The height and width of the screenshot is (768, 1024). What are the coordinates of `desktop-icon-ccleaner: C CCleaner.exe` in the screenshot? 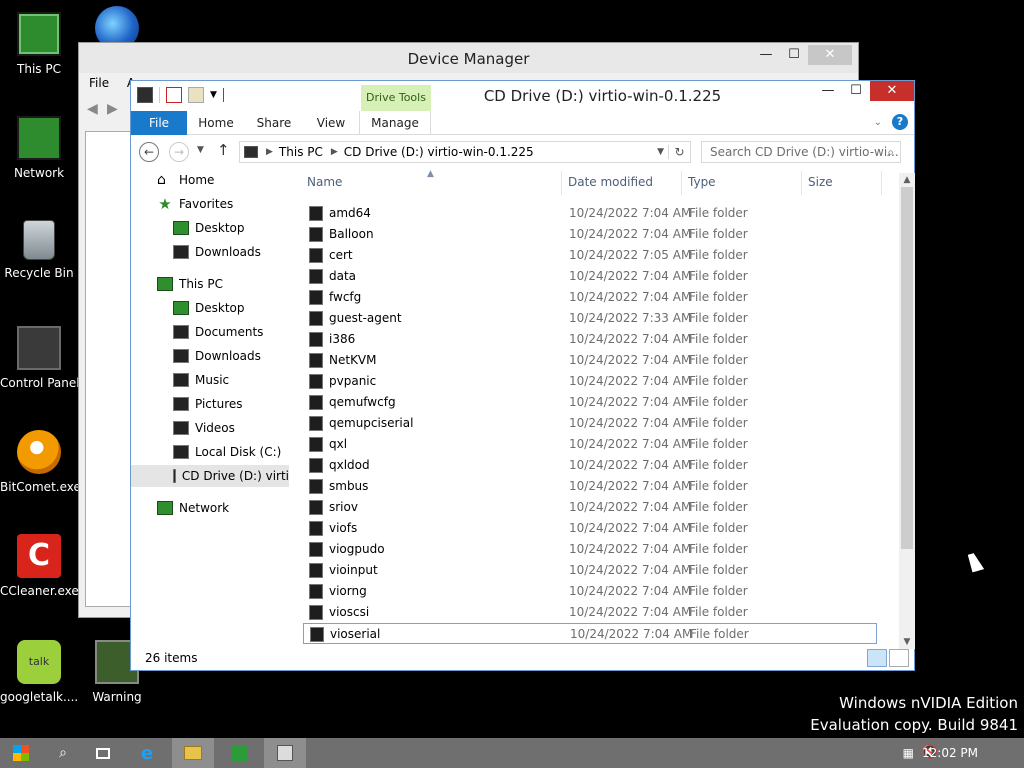 It's located at (39, 566).